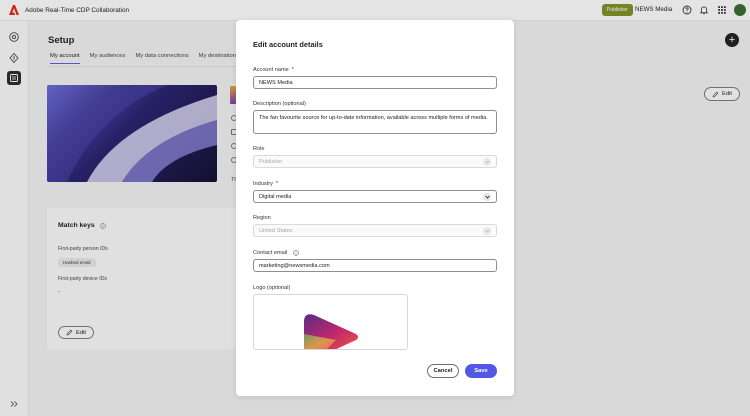  Describe the element at coordinates (271, 161) in the screenshot. I see `role-value: Publisher` at that location.